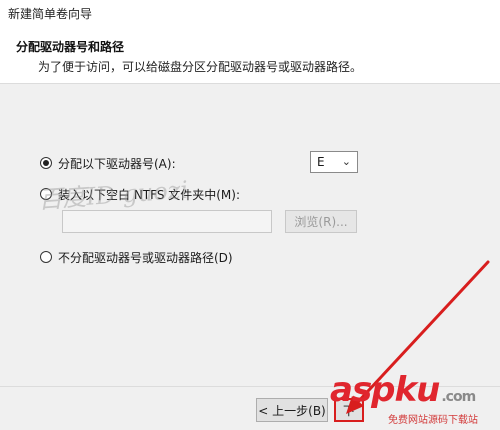  What do you see at coordinates (145, 257) in the screenshot?
I see `no-assign-label: 不分配驱动器号或驱动器路径(D)` at bounding box center [145, 257].